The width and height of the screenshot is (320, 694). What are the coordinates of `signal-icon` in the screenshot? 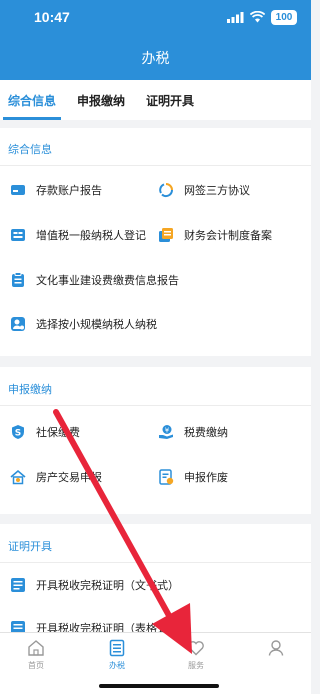 It's located at (235, 17).